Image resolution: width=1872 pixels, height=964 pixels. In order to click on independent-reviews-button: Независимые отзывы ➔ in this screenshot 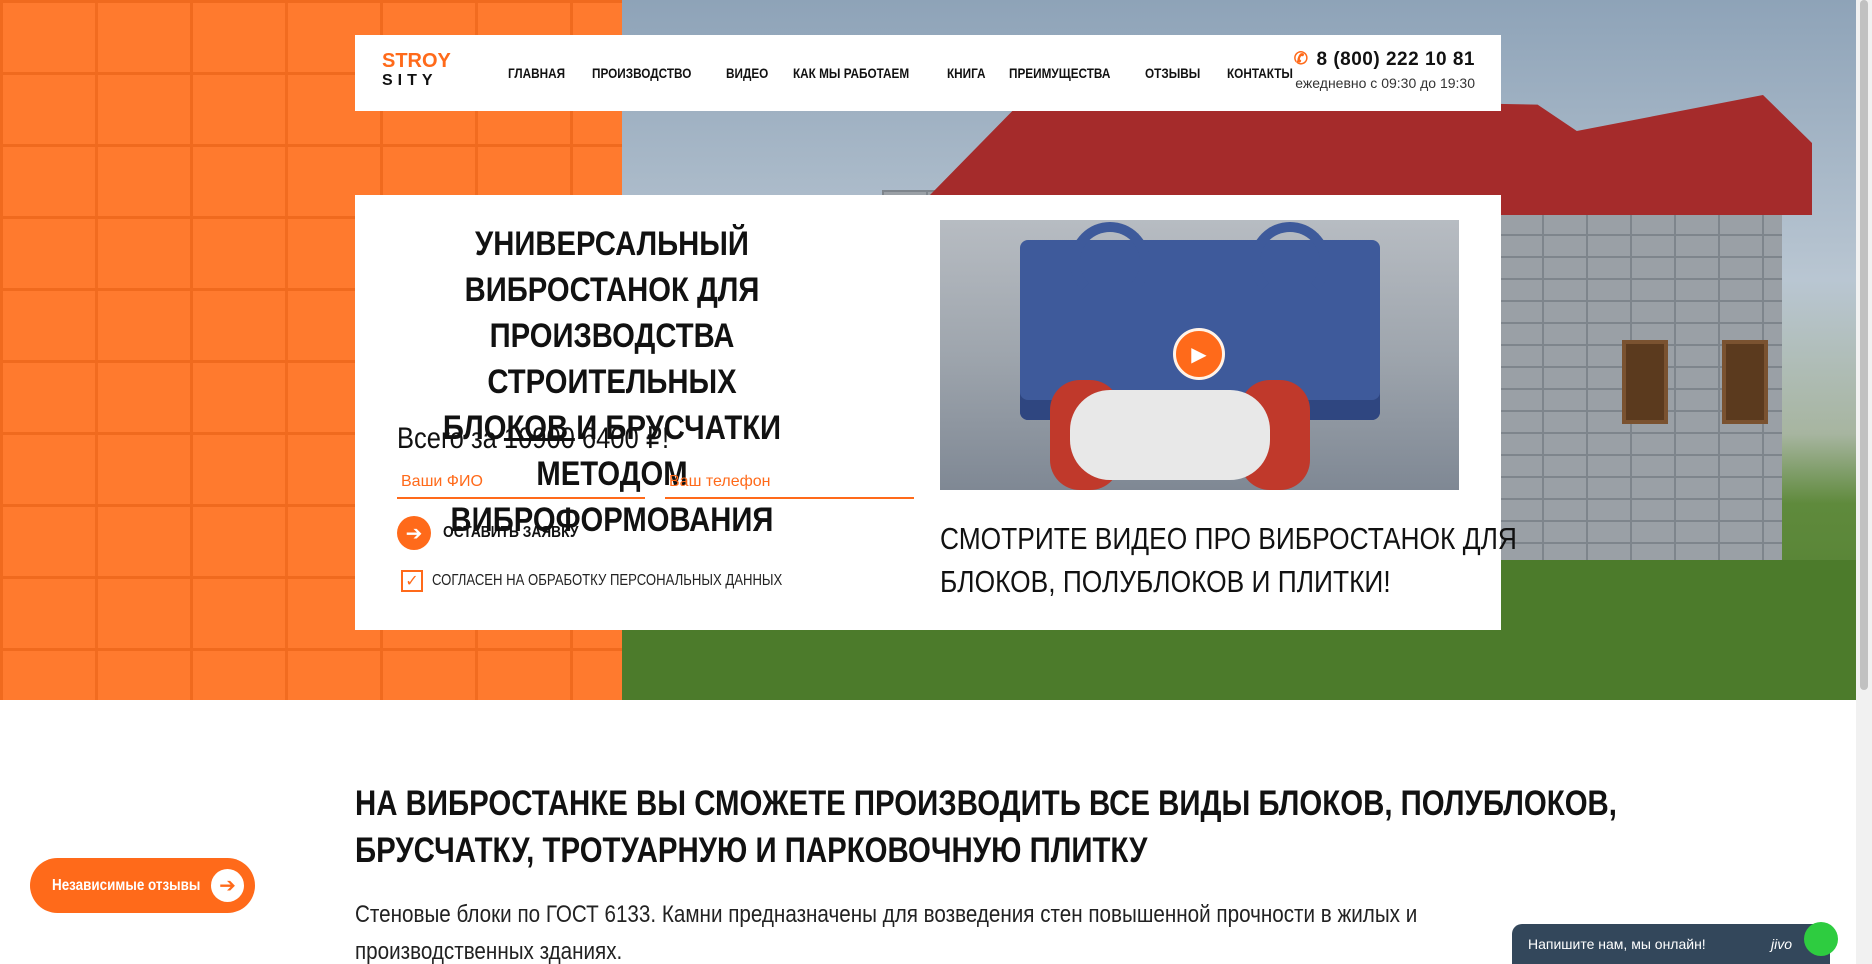, I will do `click(142, 885)`.